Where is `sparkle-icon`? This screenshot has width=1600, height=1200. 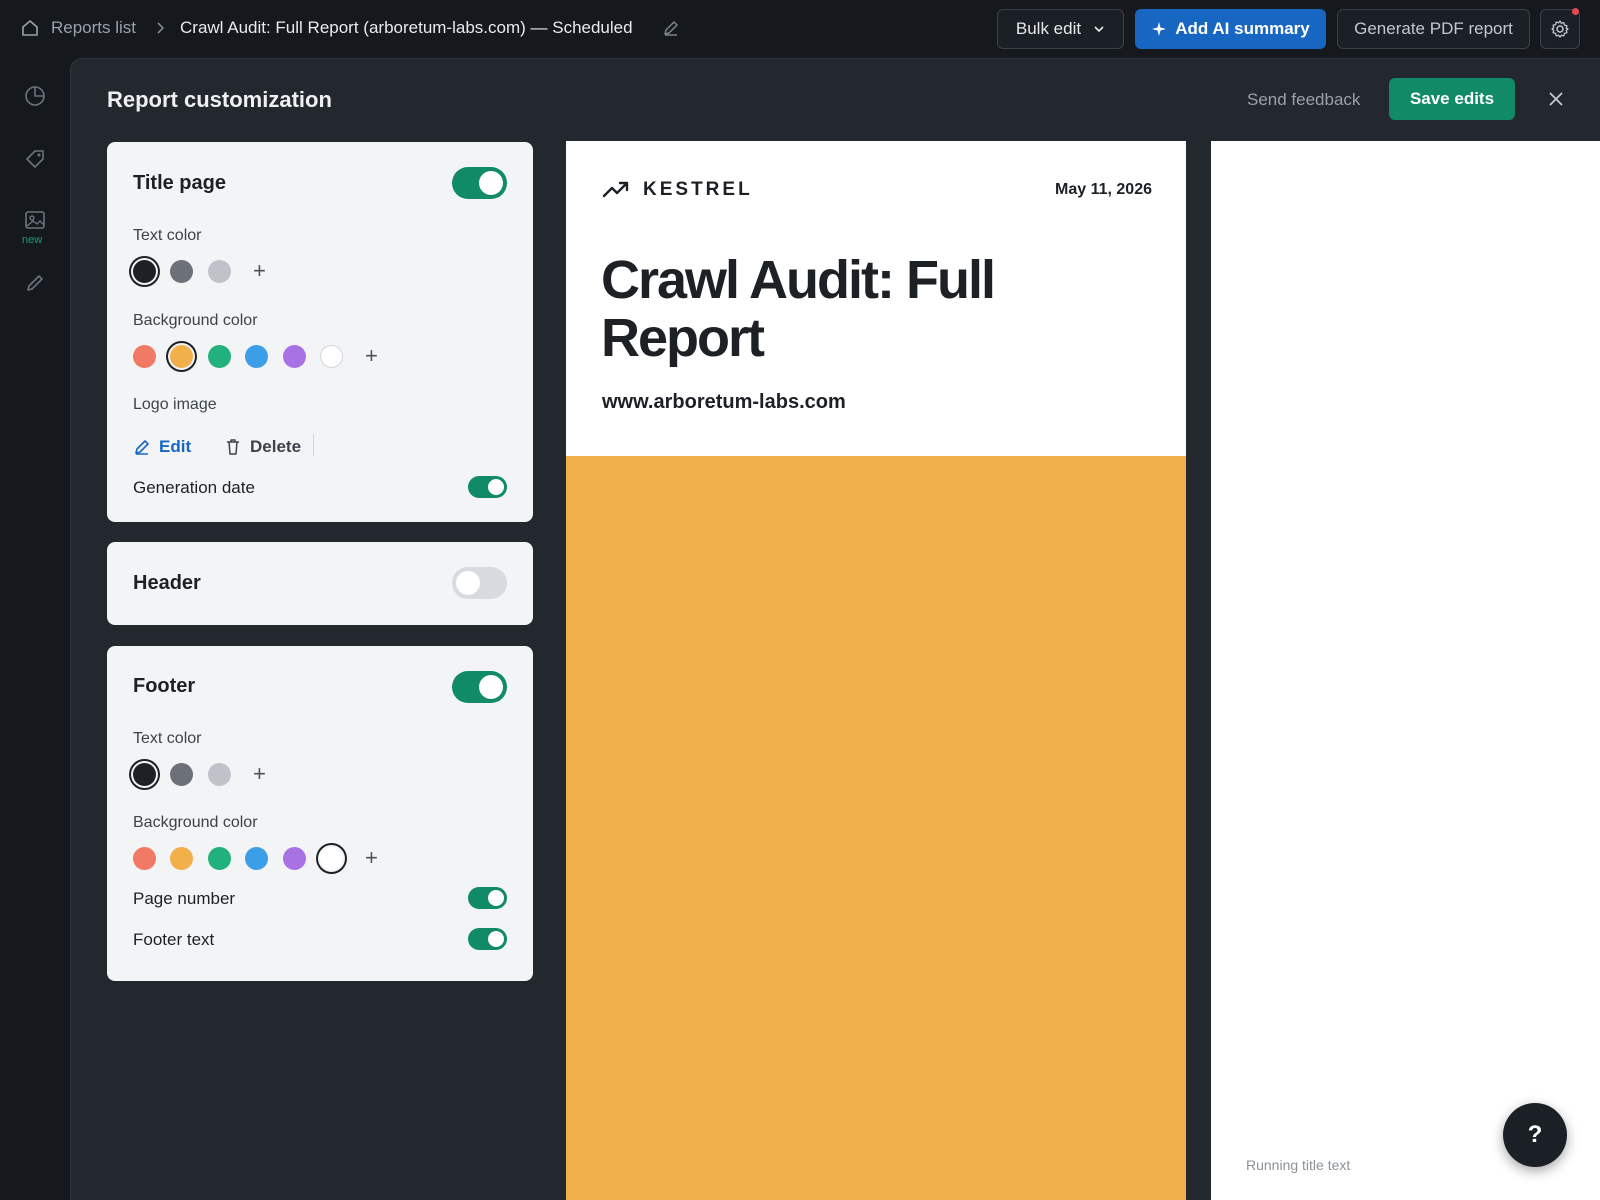
sparkle-icon is located at coordinates (1159, 29).